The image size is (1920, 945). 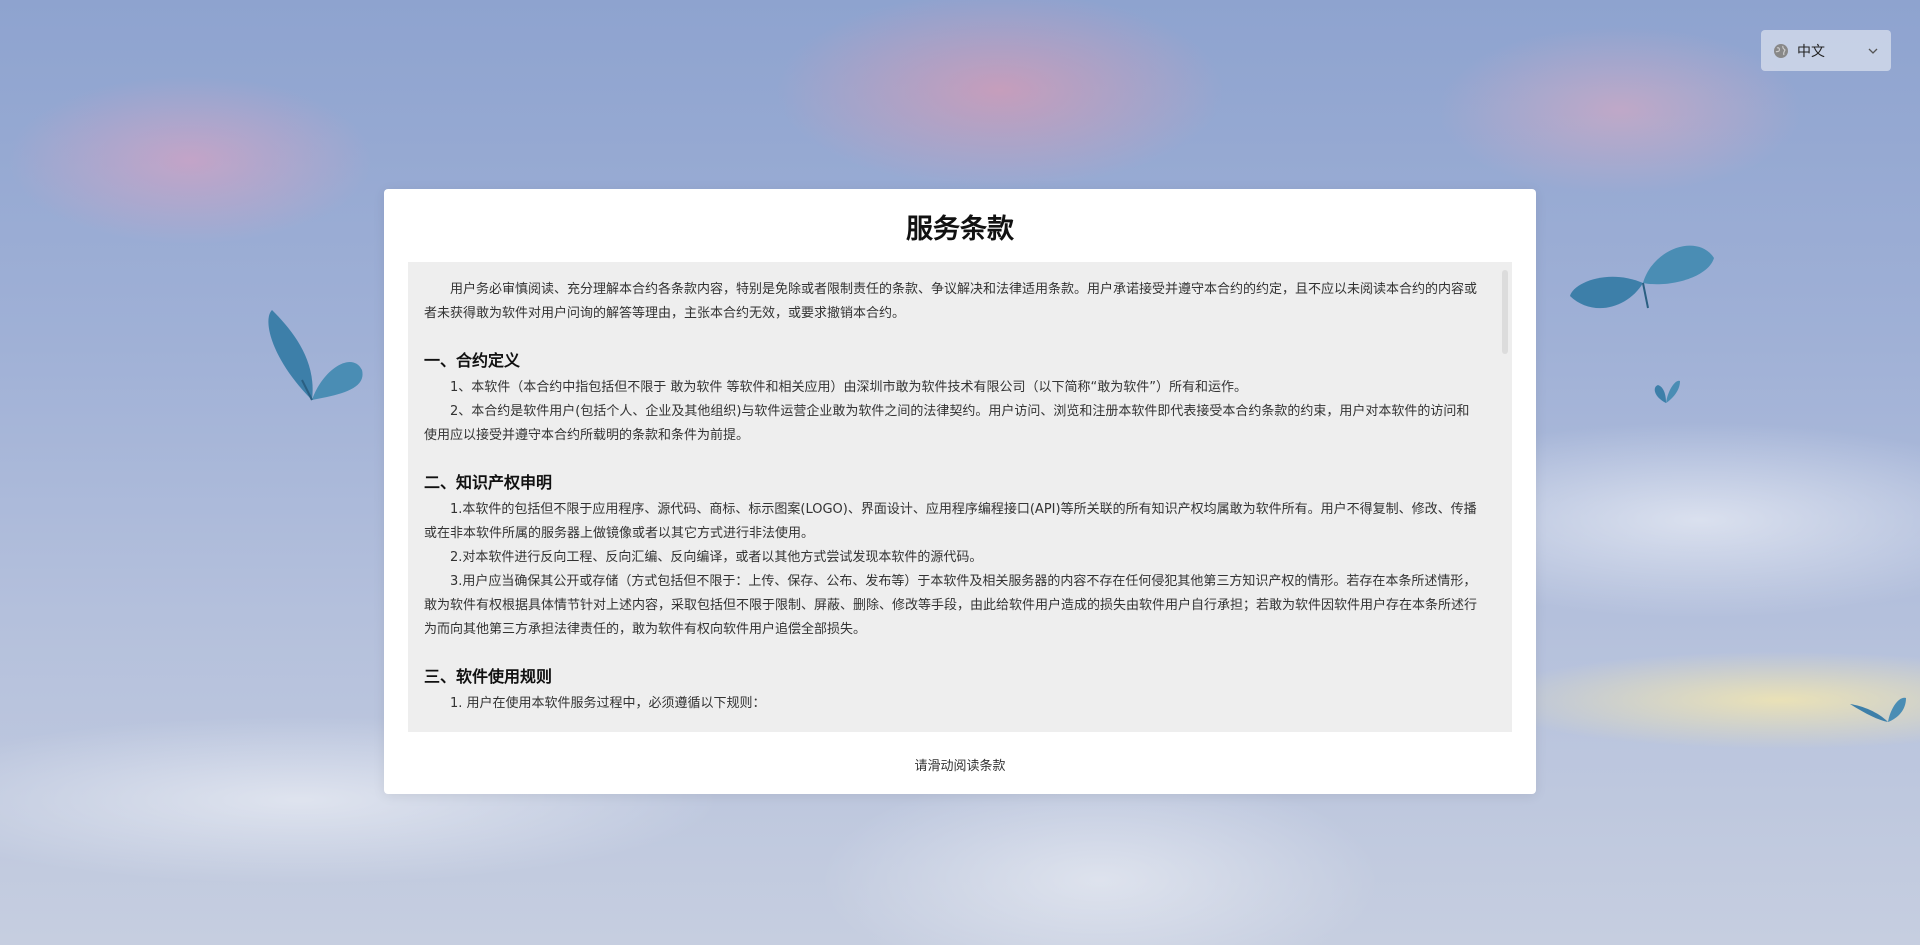 What do you see at coordinates (488, 482) in the screenshot?
I see `section-heading: 二、知识产权申明` at bounding box center [488, 482].